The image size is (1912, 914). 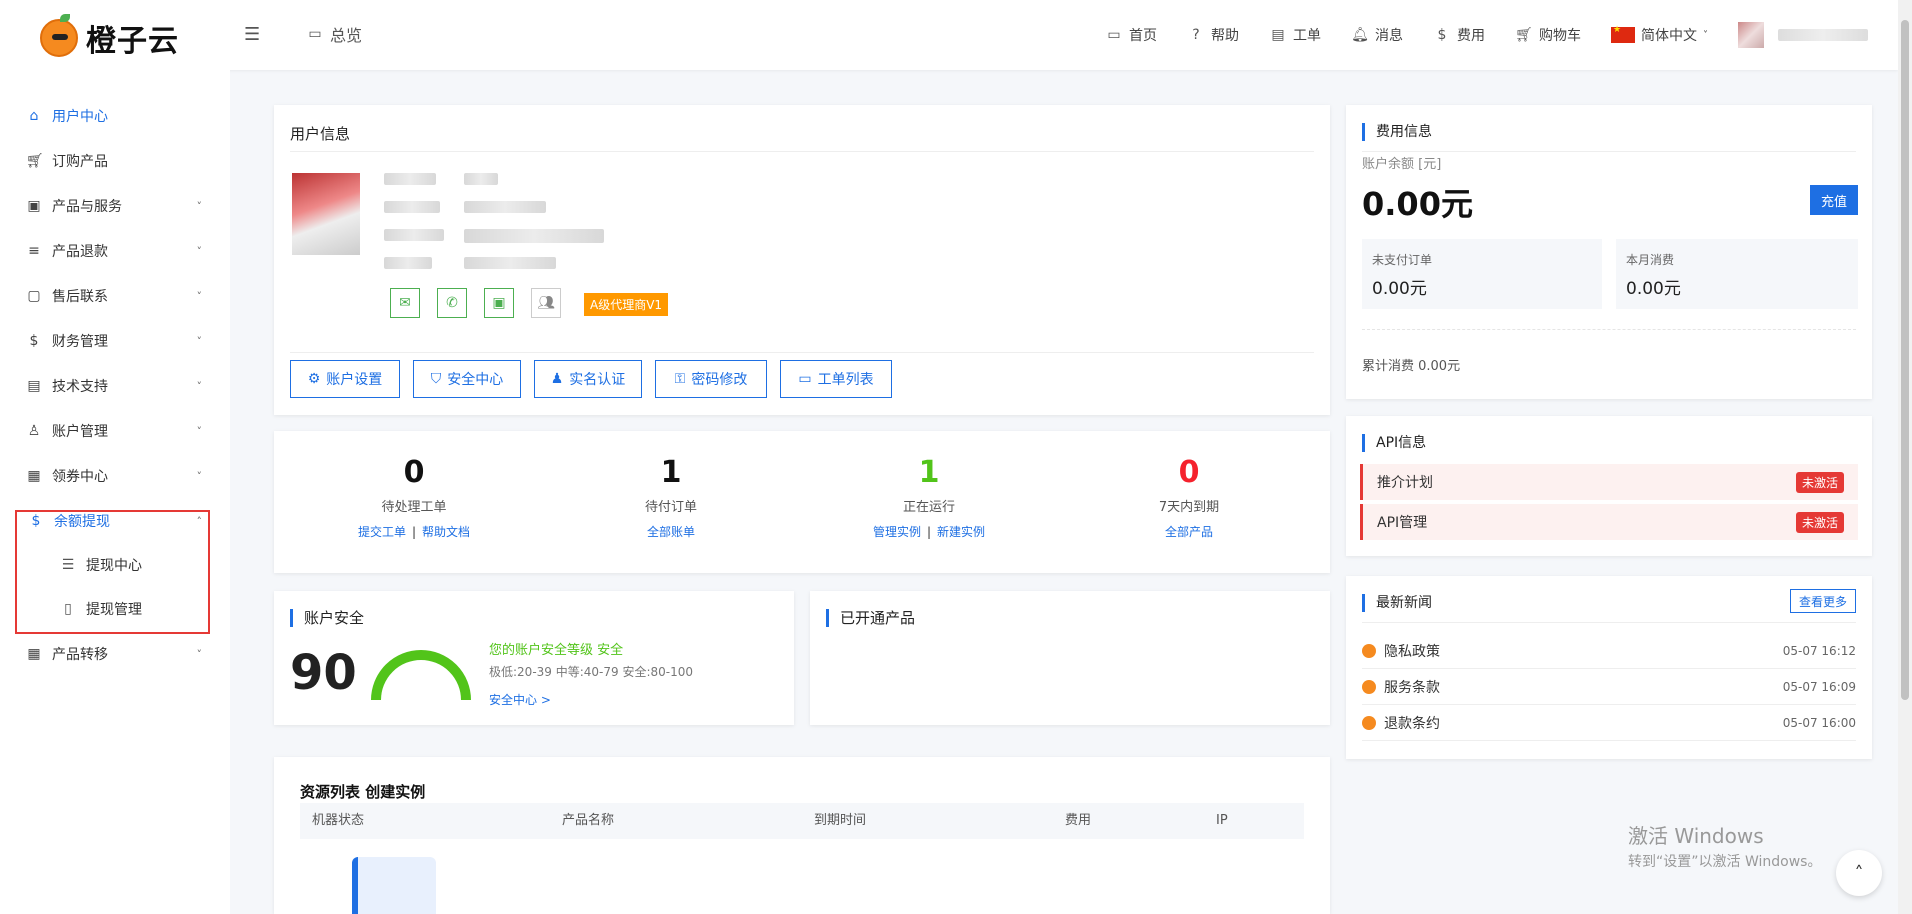 I want to click on security-level-text: 您的账户安全等级 安全, so click(x=556, y=650).